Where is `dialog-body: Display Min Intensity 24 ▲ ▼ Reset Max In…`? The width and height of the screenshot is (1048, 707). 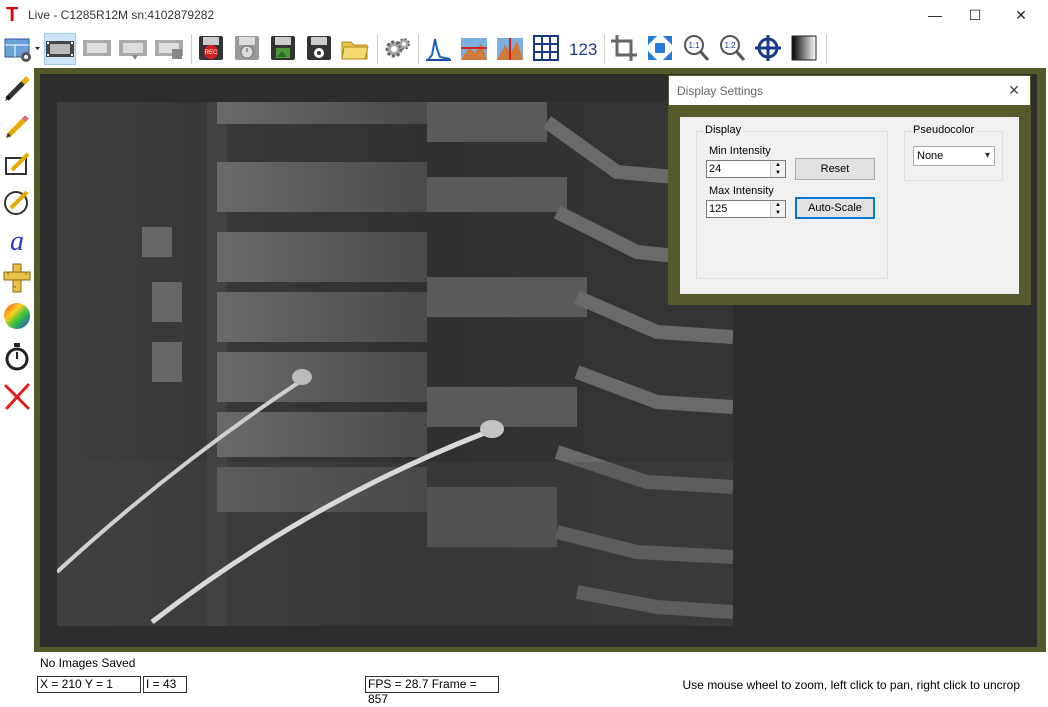 dialog-body: Display Min Intensity 24 ▲ ▼ Reset Max In… is located at coordinates (849, 205).